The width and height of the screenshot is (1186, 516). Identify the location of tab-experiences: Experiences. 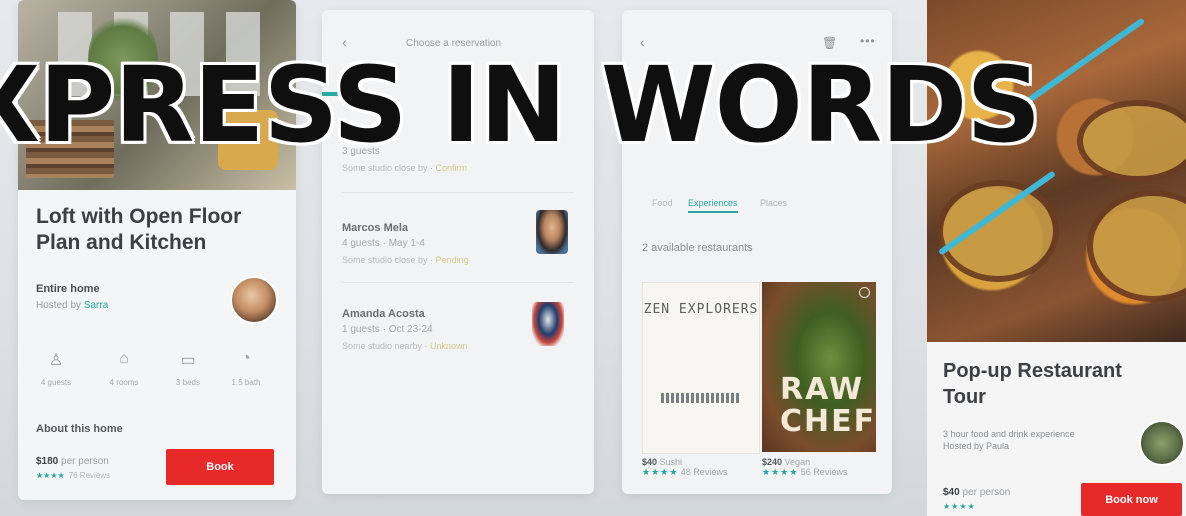
(713, 205).